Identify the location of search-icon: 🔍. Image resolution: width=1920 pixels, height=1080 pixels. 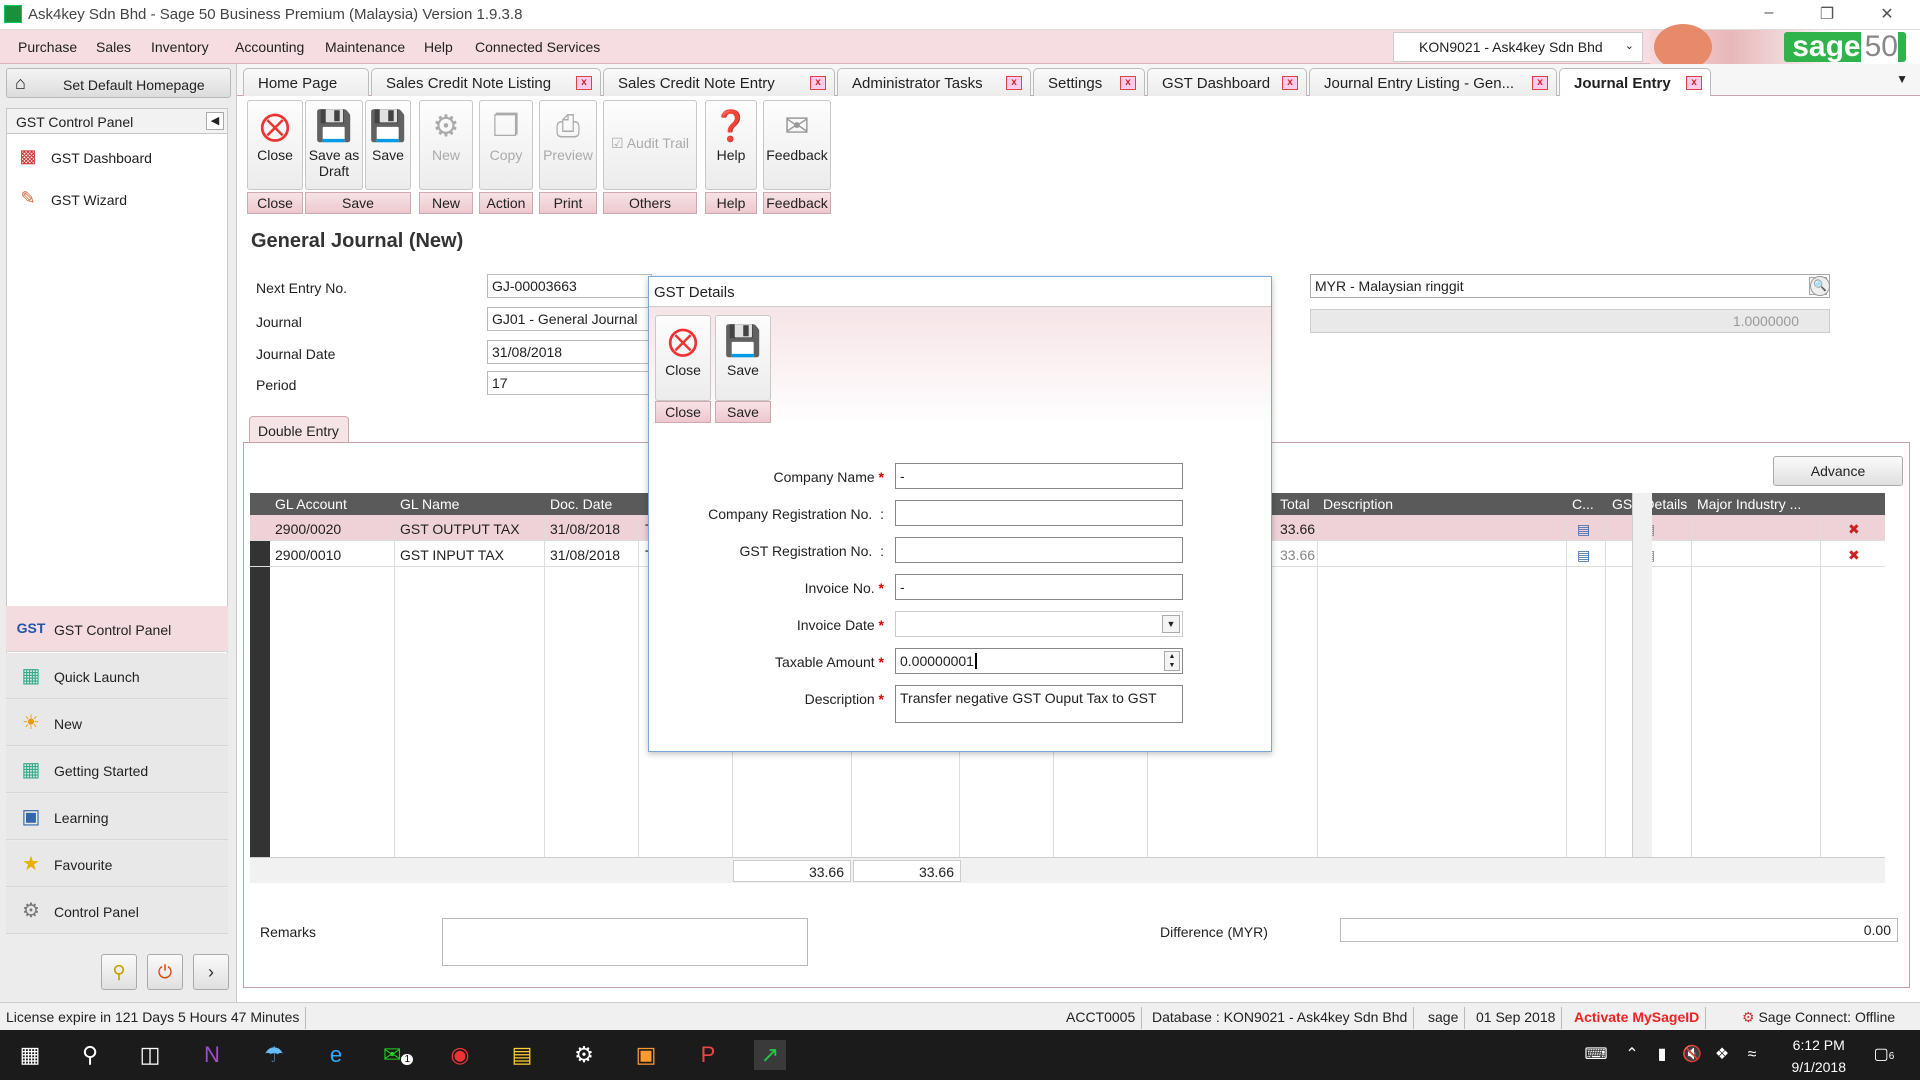
(1820, 286).